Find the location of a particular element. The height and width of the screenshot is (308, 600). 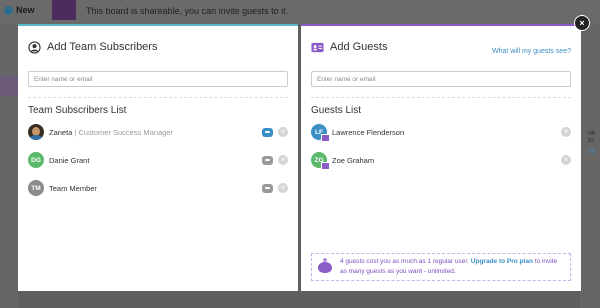

background-right-link: ce is located at coordinates (592, 151).